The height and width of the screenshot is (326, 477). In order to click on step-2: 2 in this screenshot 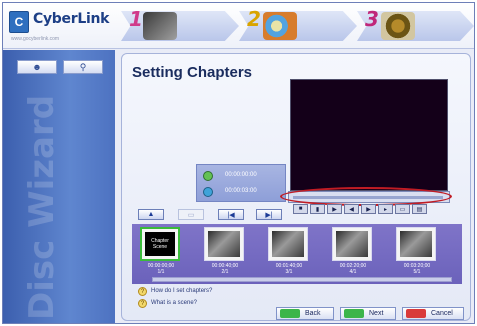, I will do `click(298, 26)`.